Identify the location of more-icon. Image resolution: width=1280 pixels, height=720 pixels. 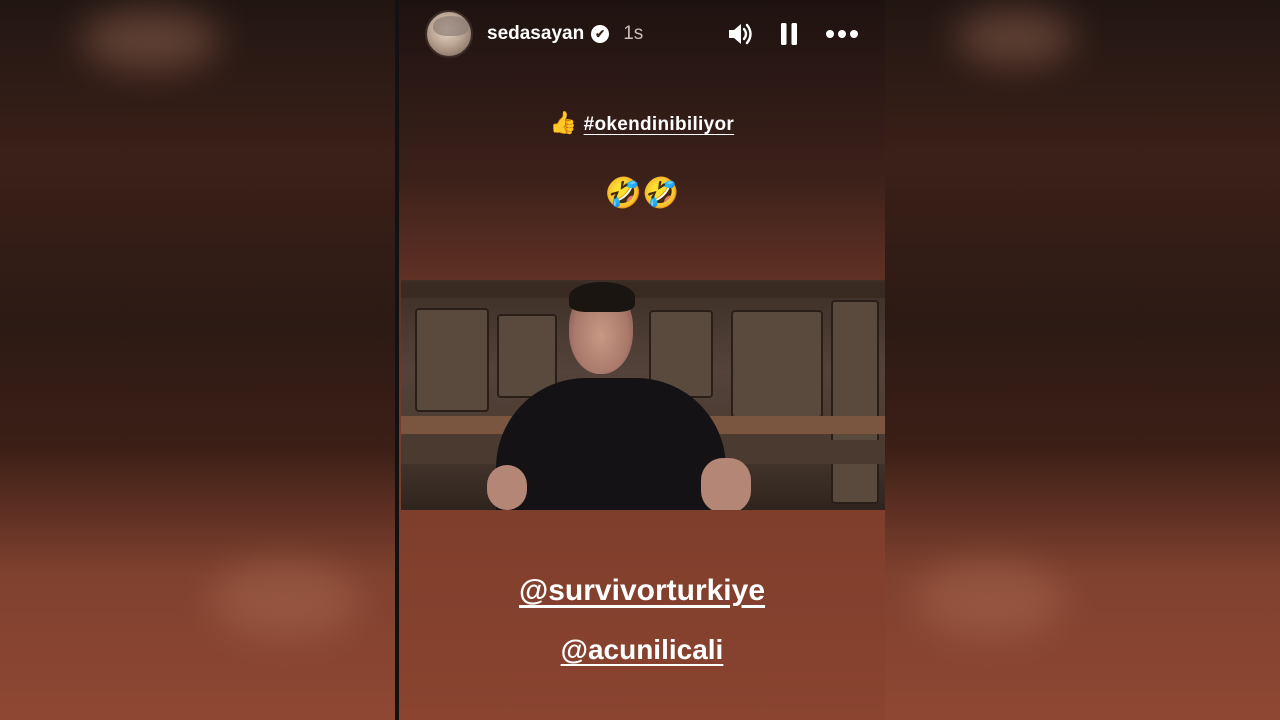
(842, 34).